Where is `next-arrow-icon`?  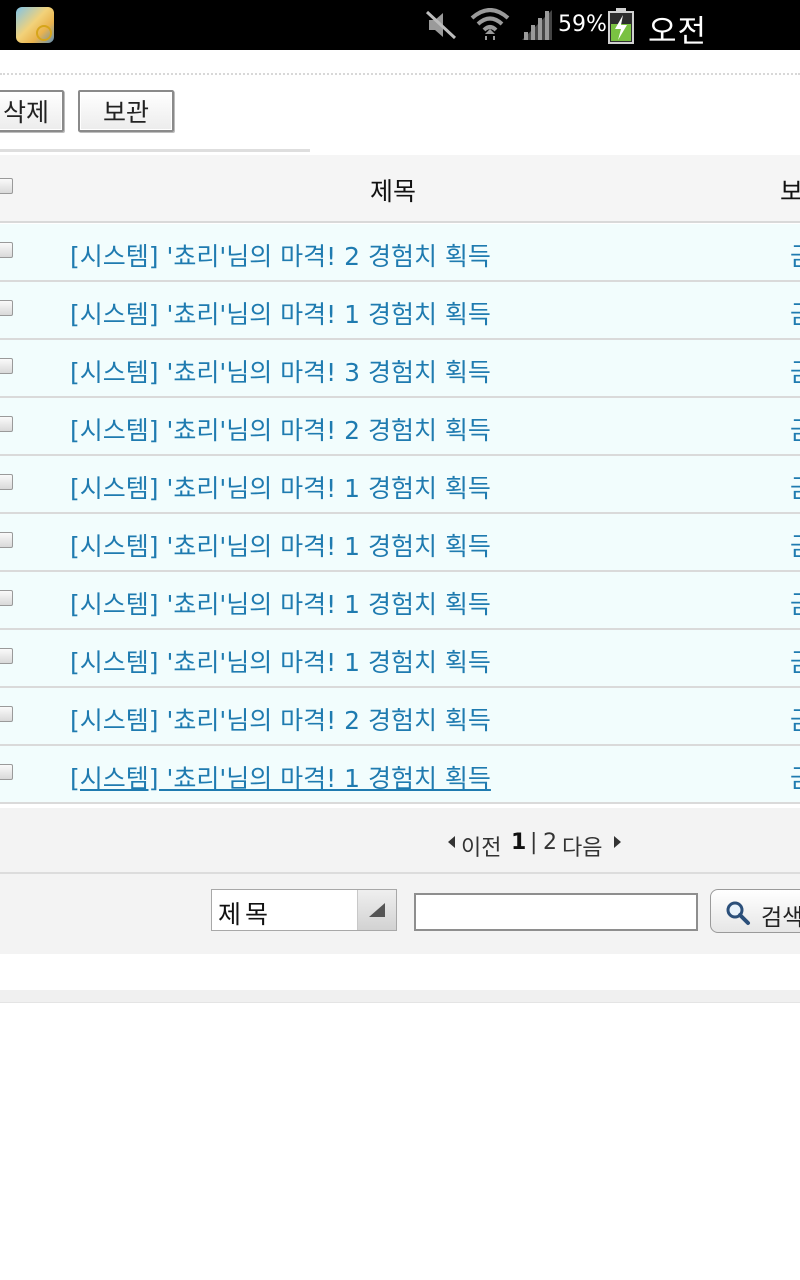
next-arrow-icon is located at coordinates (617, 842).